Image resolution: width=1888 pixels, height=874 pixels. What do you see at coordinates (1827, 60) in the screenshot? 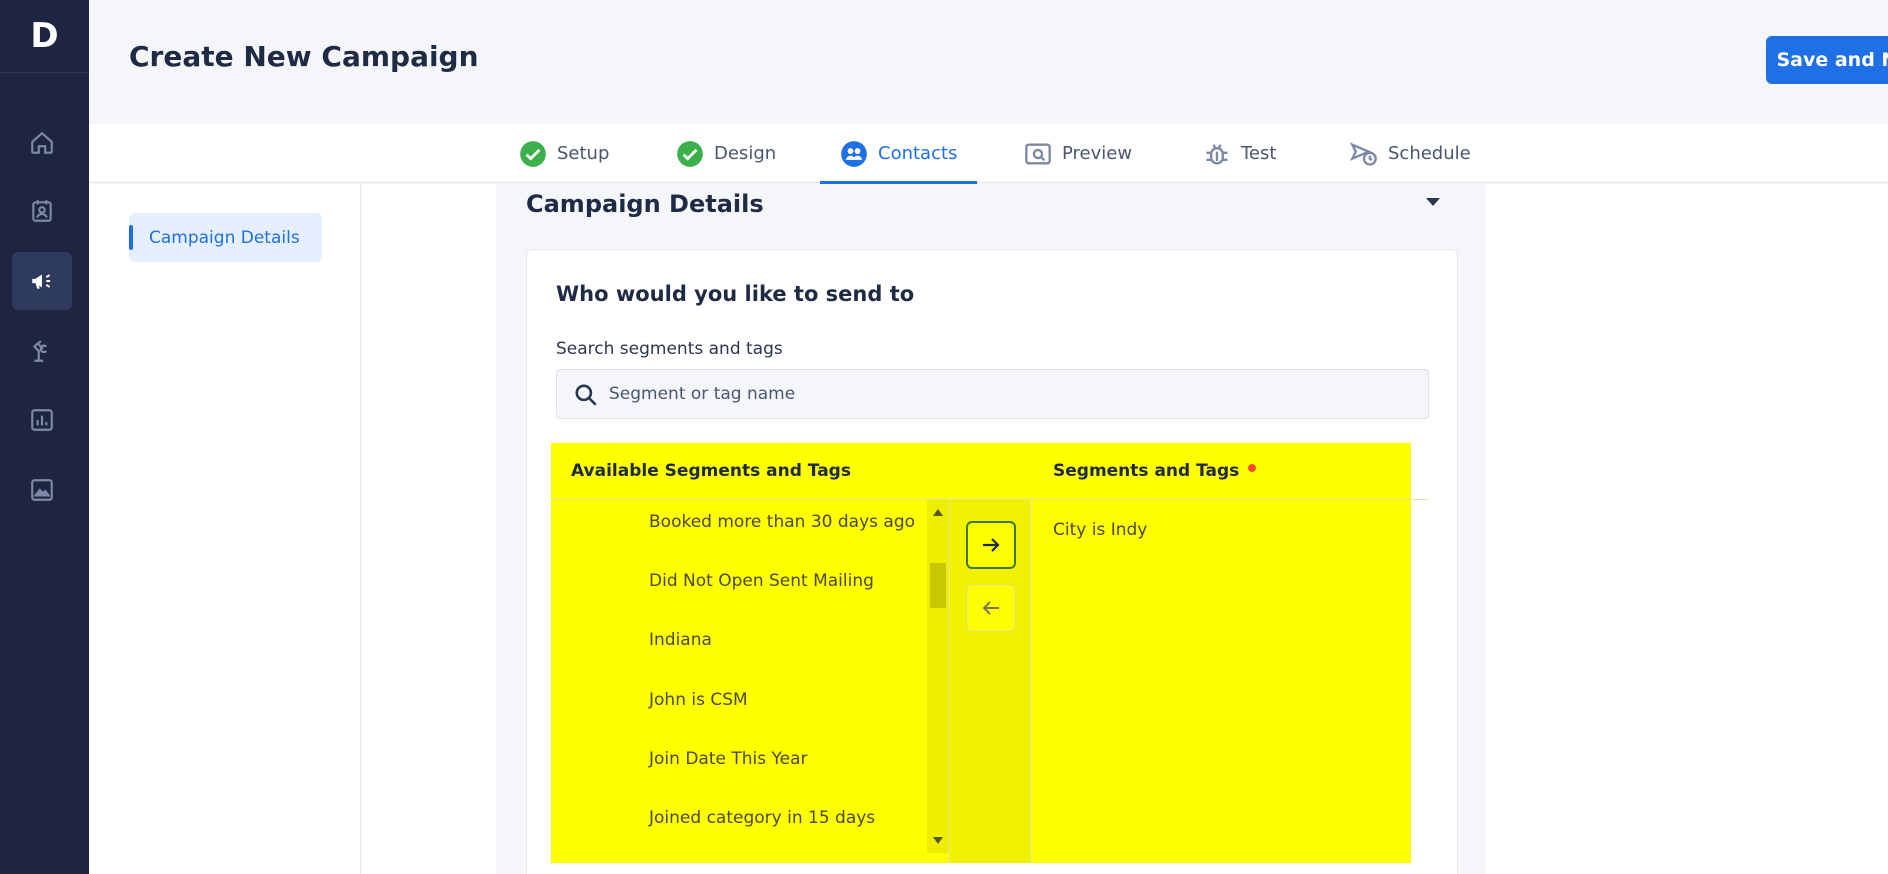
I see `save-and-next-button: Save and Next` at bounding box center [1827, 60].